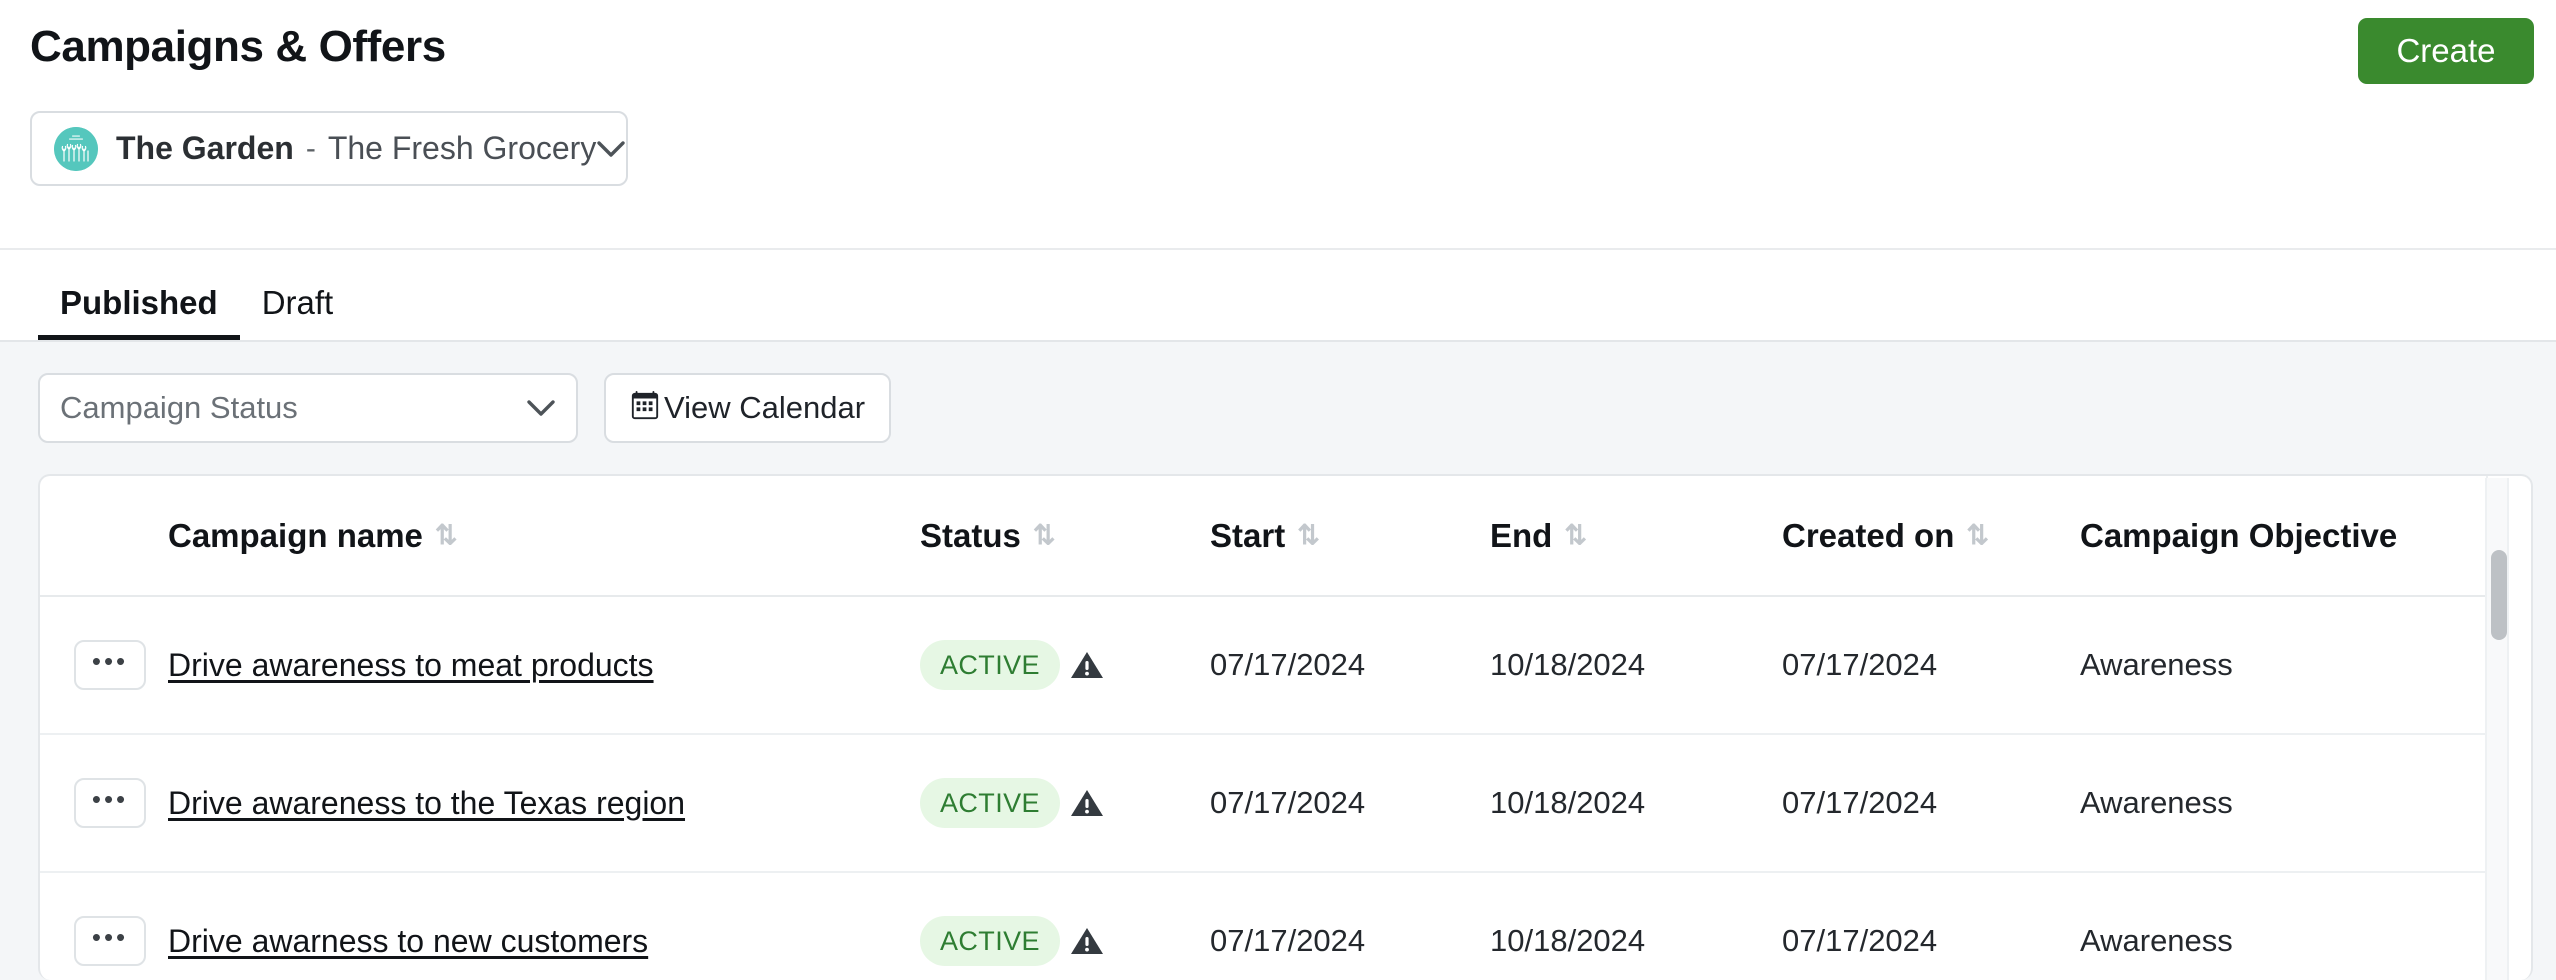 This screenshot has height=980, width=2556. What do you see at coordinates (2497, 729) in the screenshot?
I see `table-vertical-scrollbar` at bounding box center [2497, 729].